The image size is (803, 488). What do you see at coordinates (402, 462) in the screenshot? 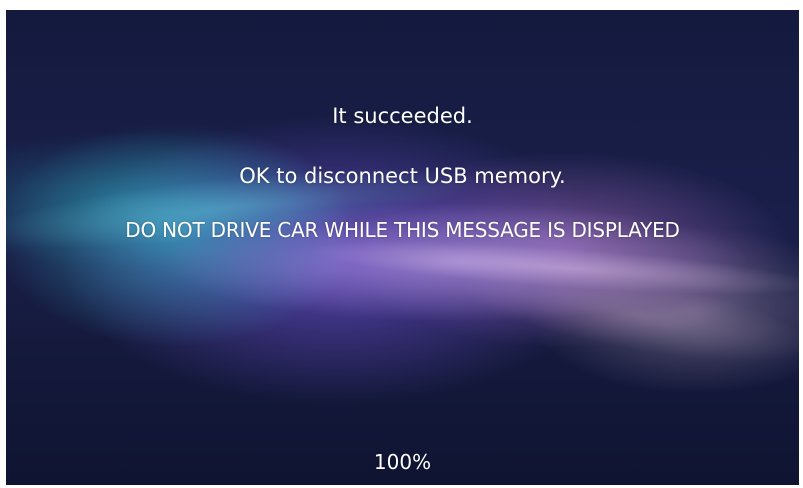
I see `progress-percentage: 100%` at bounding box center [402, 462].